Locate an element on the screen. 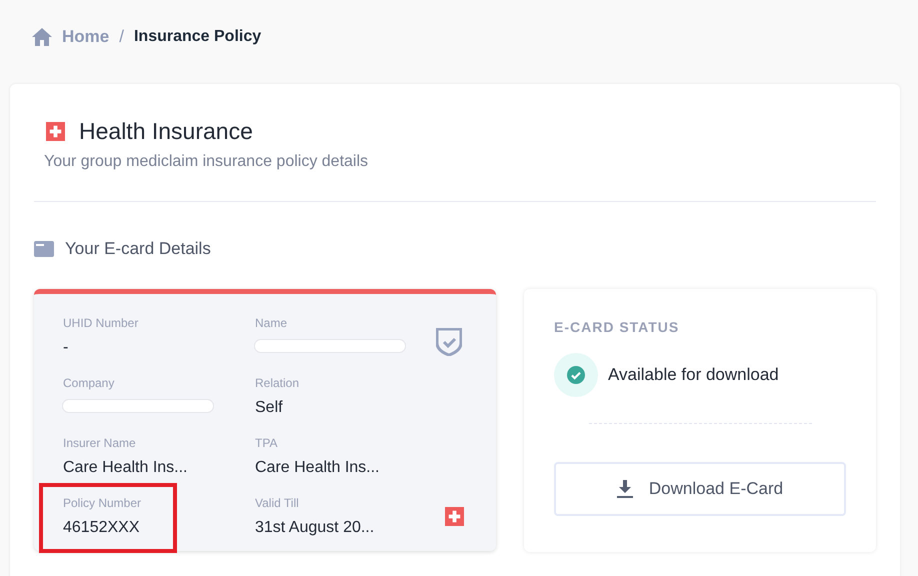 The image size is (918, 576). field-value: 46152XXX is located at coordinates (102, 528).